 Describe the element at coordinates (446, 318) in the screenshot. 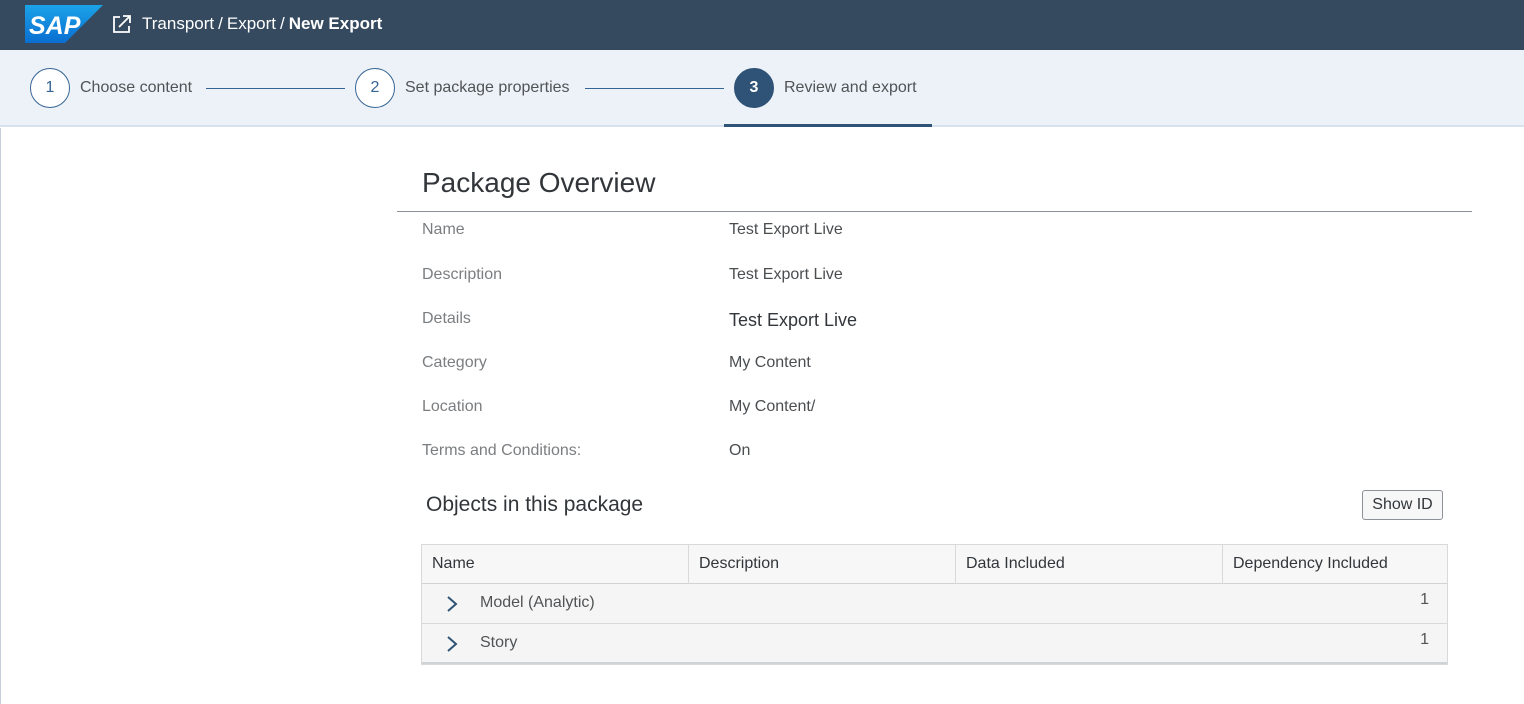

I see `details-label: Details` at that location.